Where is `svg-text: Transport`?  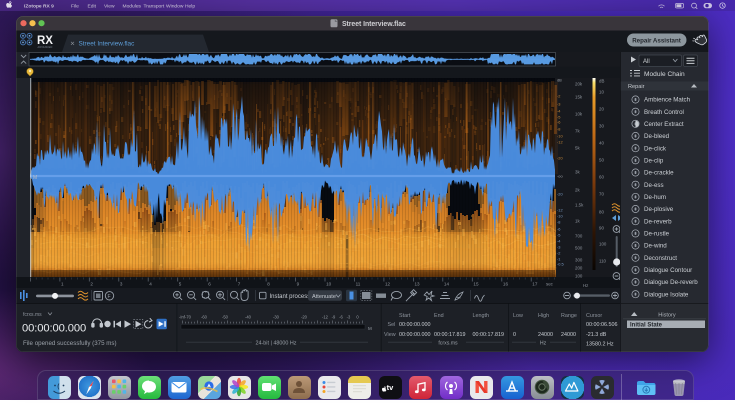
svg-text: Transport is located at coordinates (154, 6).